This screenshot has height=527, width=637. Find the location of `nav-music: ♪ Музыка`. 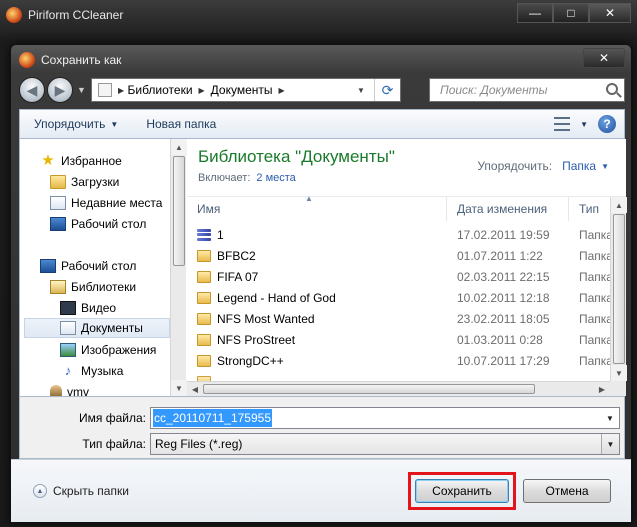

nav-music: ♪ Музыка is located at coordinates (115, 371).